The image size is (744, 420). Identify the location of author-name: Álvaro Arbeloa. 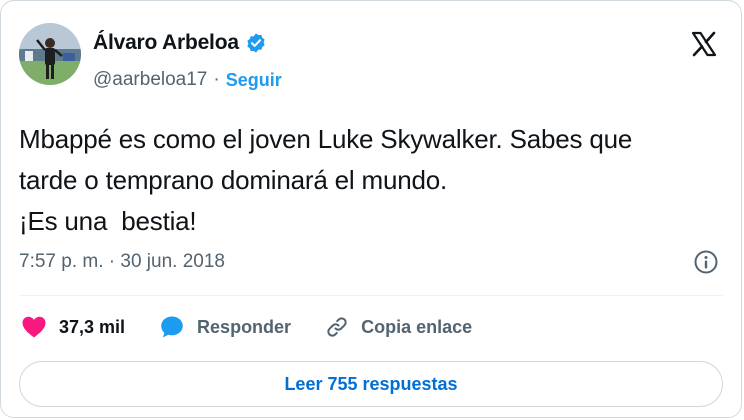
(166, 43).